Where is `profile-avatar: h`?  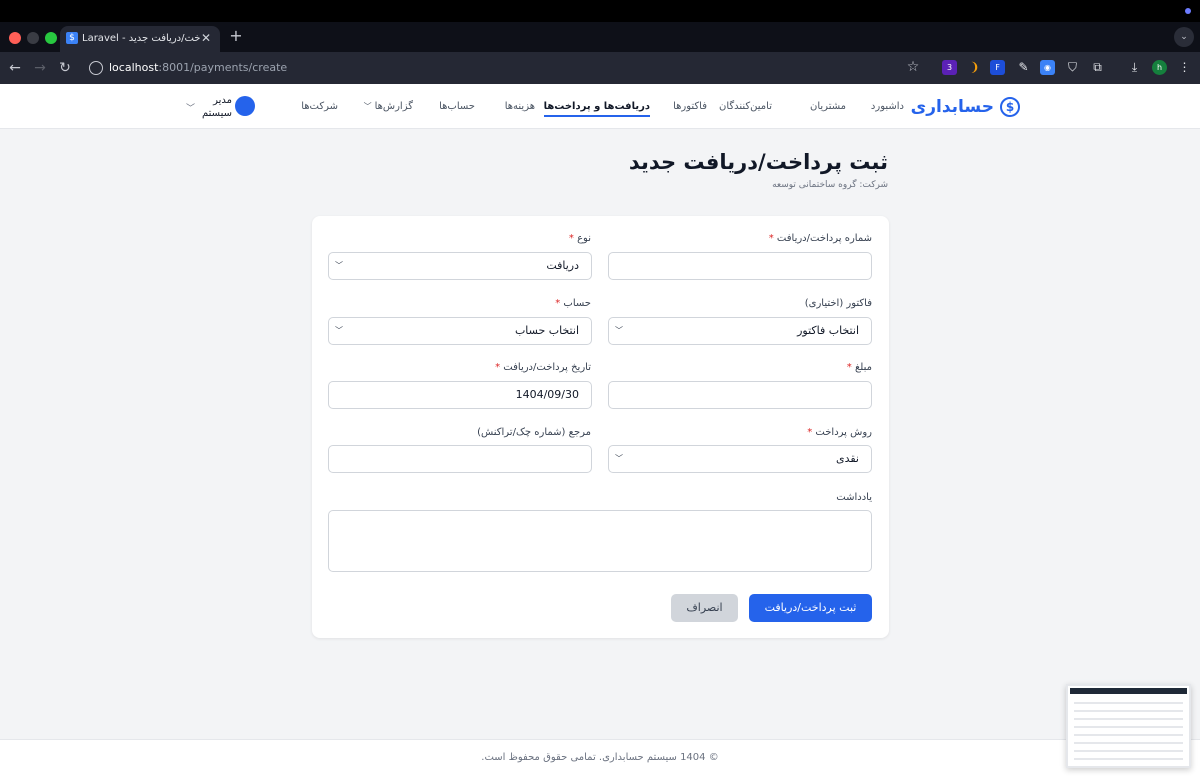
profile-avatar: h is located at coordinates (1159, 67).